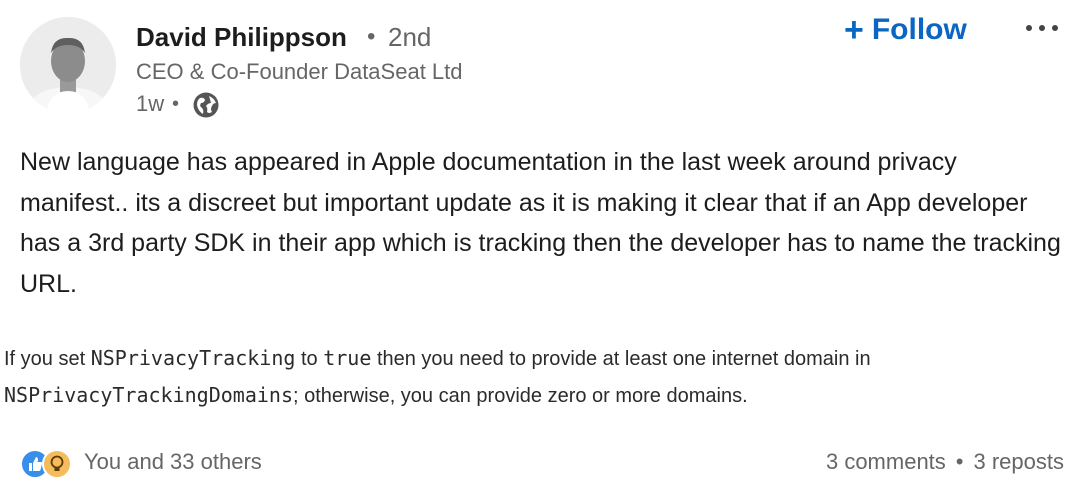 The image size is (1088, 492). I want to click on author-name: David Philippson, so click(241, 37).